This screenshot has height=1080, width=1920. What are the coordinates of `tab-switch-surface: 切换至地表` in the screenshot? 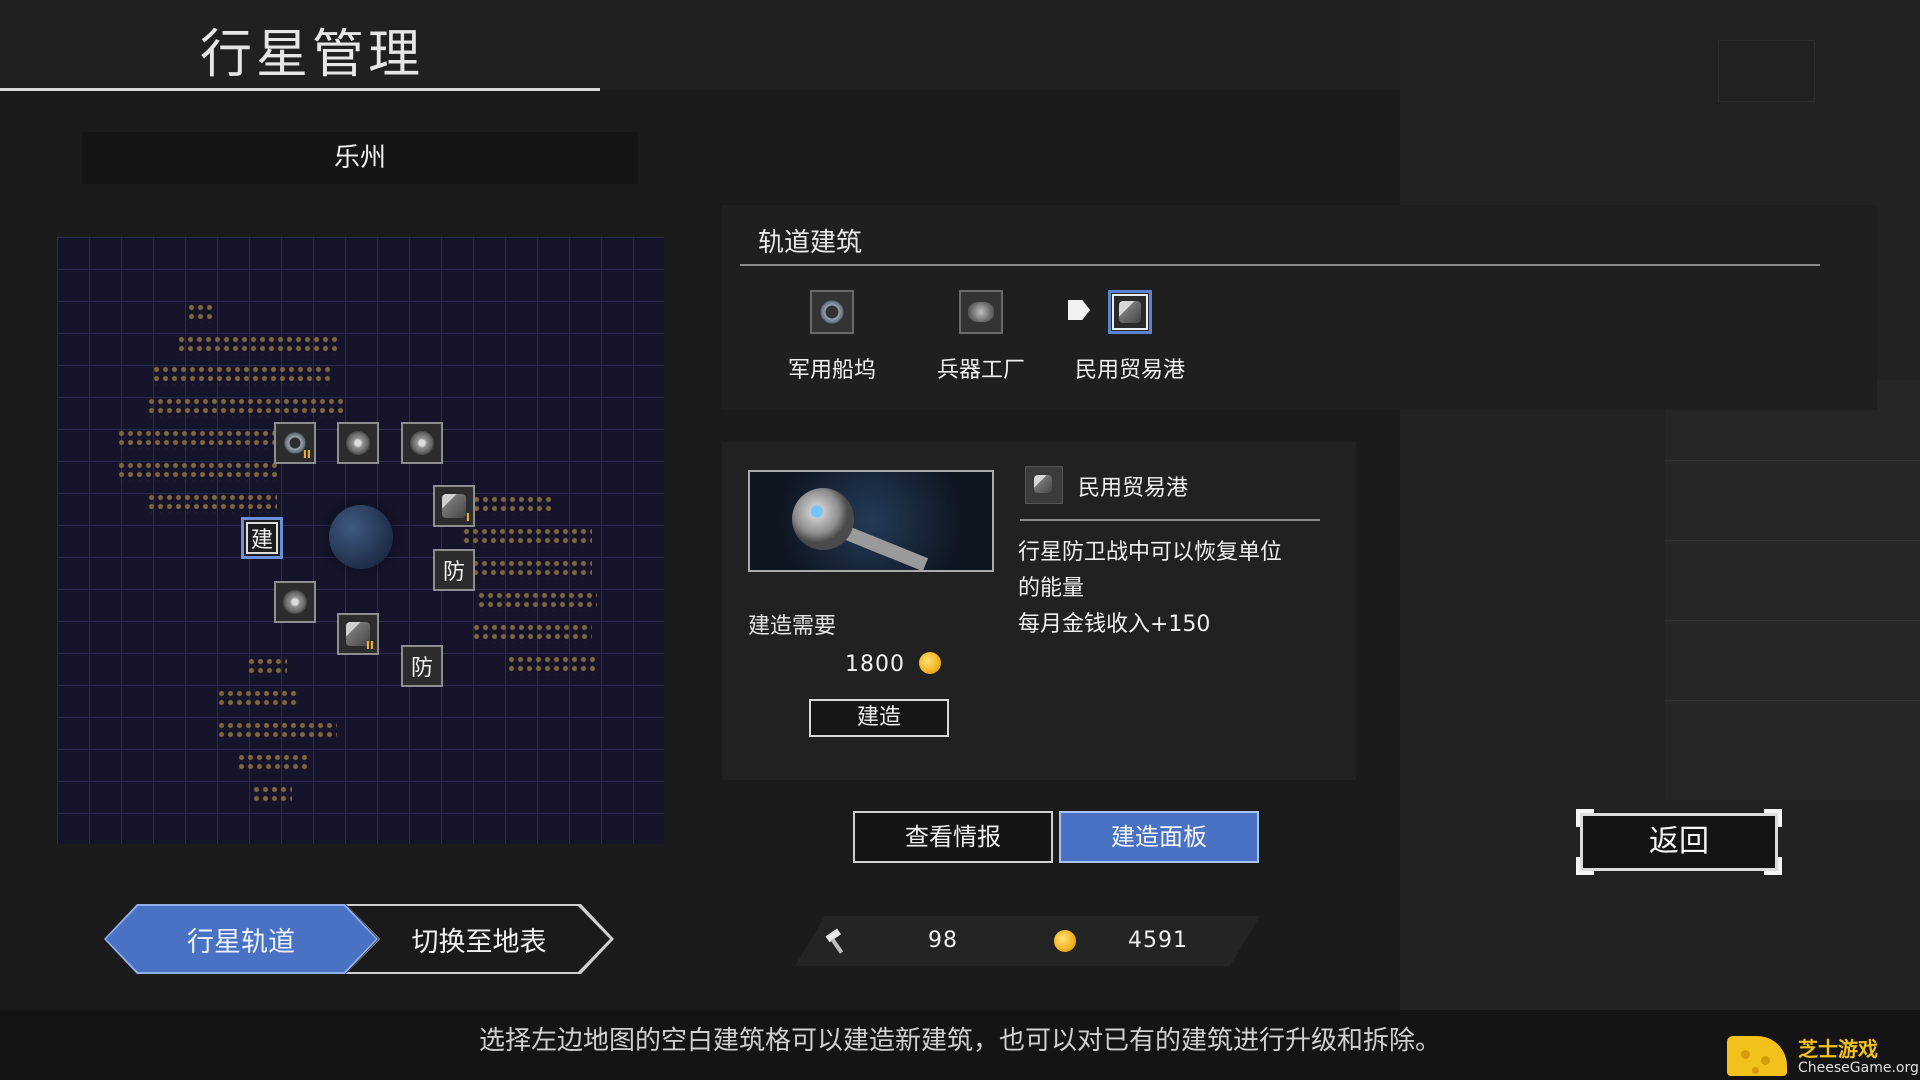 It's located at (479, 939).